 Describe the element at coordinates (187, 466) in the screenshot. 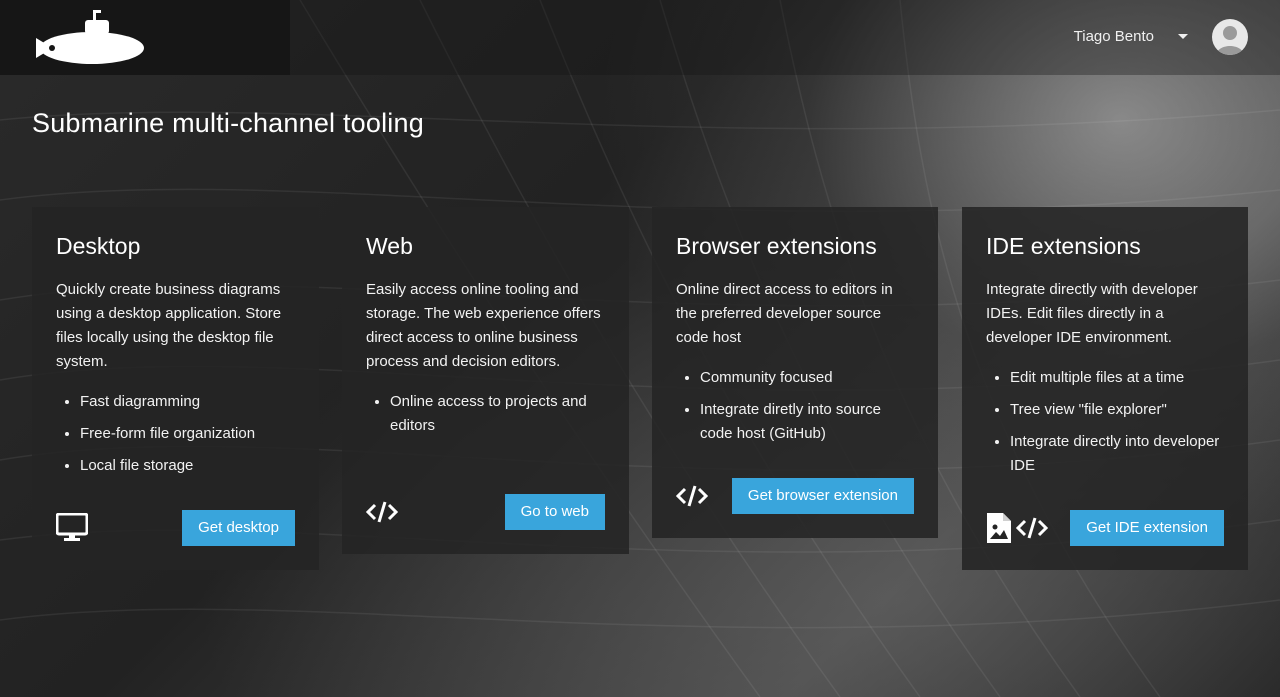

I see `list-item: Local file storage` at that location.